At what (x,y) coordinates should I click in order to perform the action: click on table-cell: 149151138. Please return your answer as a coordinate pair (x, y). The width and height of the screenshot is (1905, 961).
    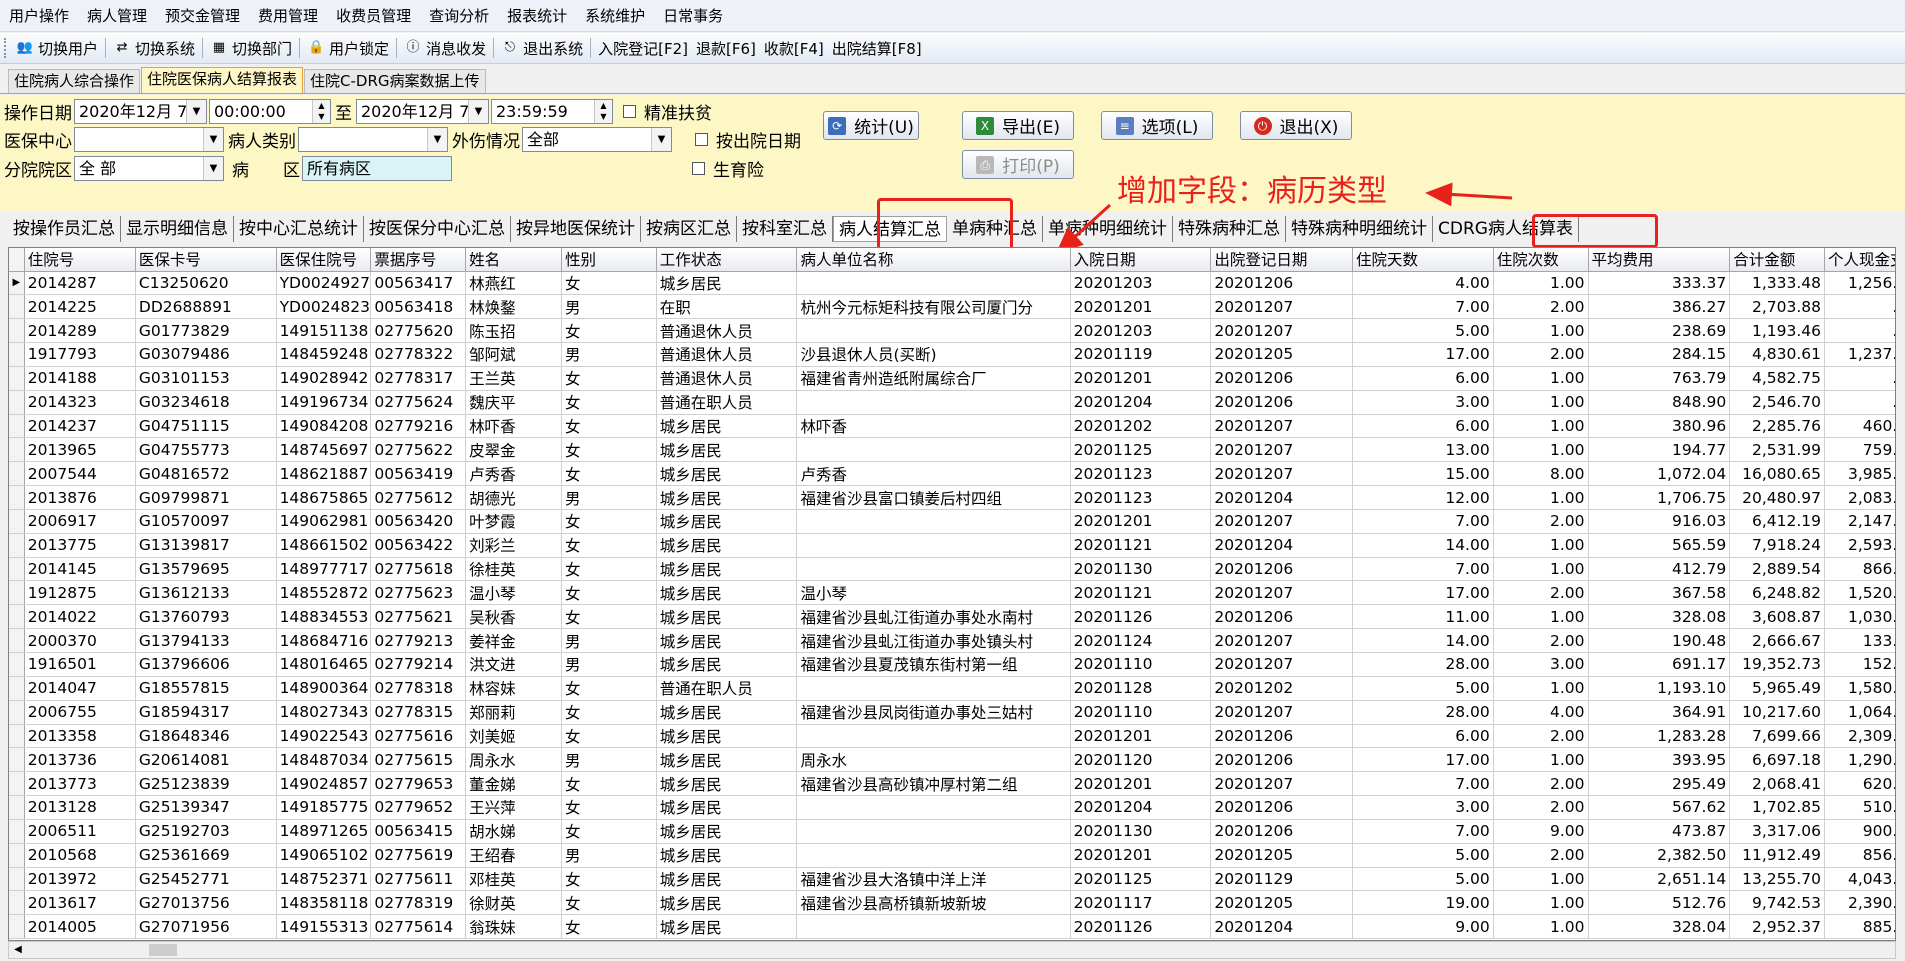
    Looking at the image, I should click on (324, 331).